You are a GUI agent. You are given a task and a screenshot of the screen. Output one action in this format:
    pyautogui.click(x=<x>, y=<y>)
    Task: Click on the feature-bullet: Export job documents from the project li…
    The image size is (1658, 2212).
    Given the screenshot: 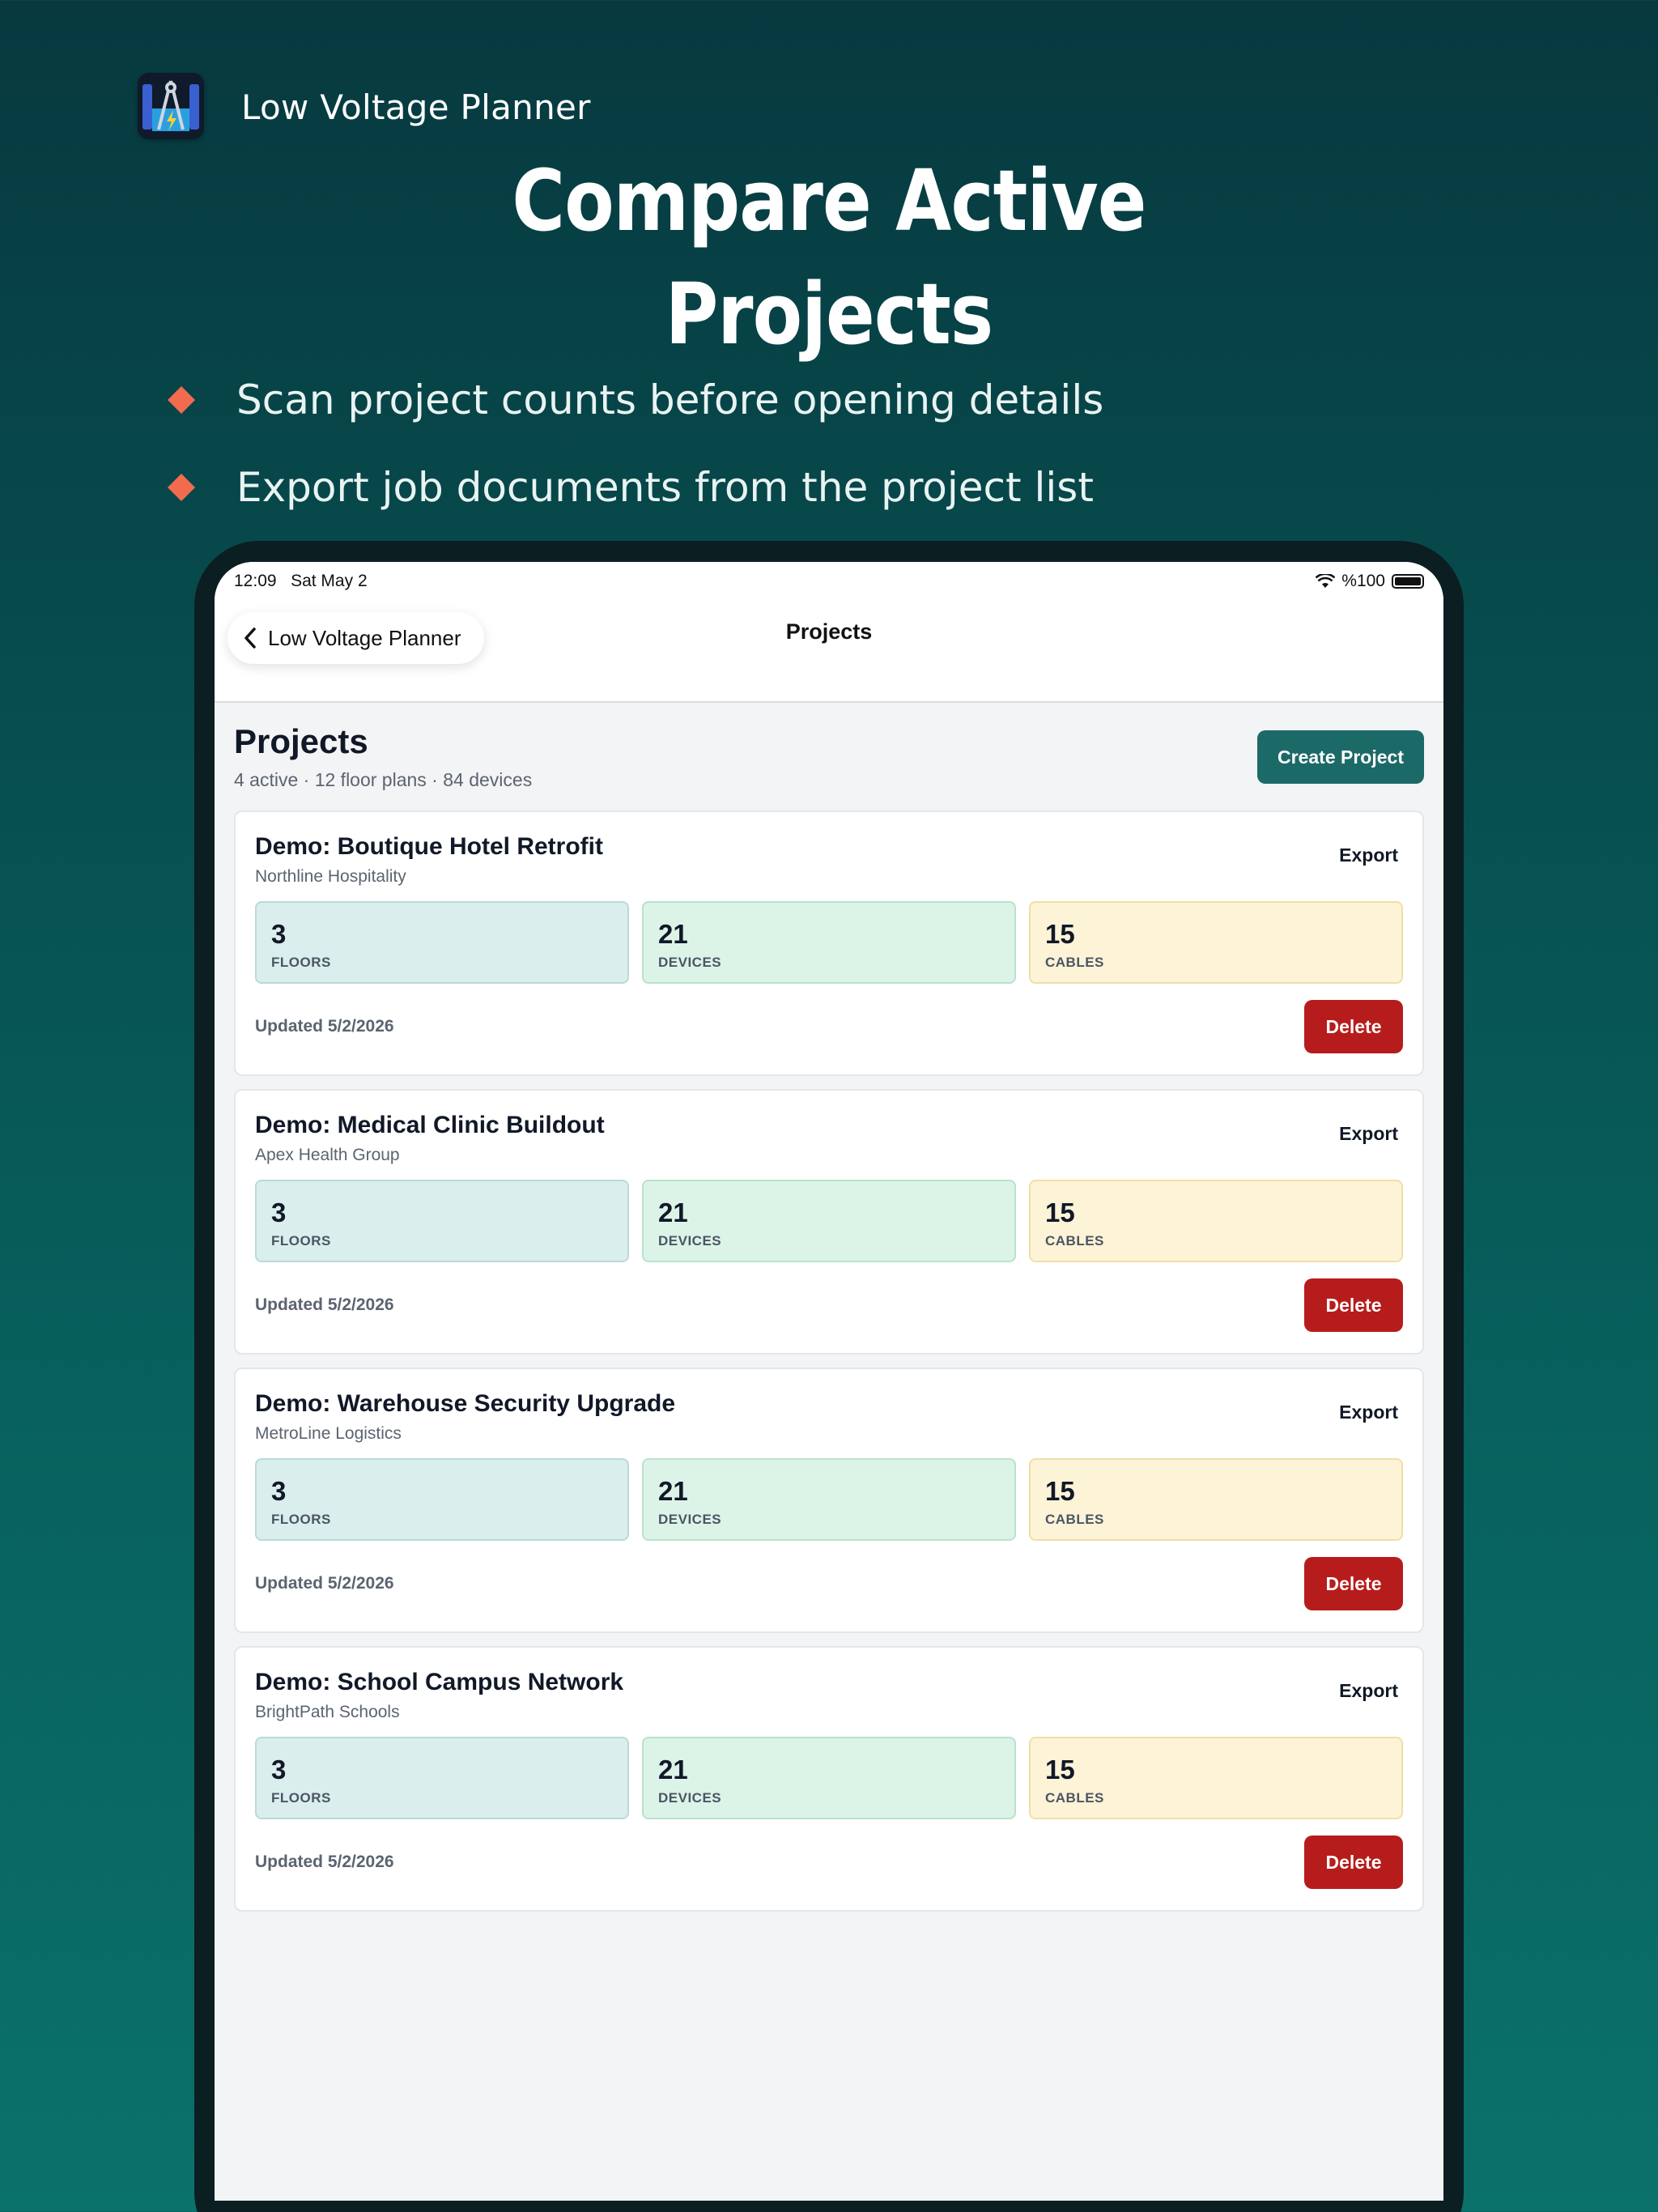 What is the action you would take?
    pyautogui.click(x=632, y=488)
    